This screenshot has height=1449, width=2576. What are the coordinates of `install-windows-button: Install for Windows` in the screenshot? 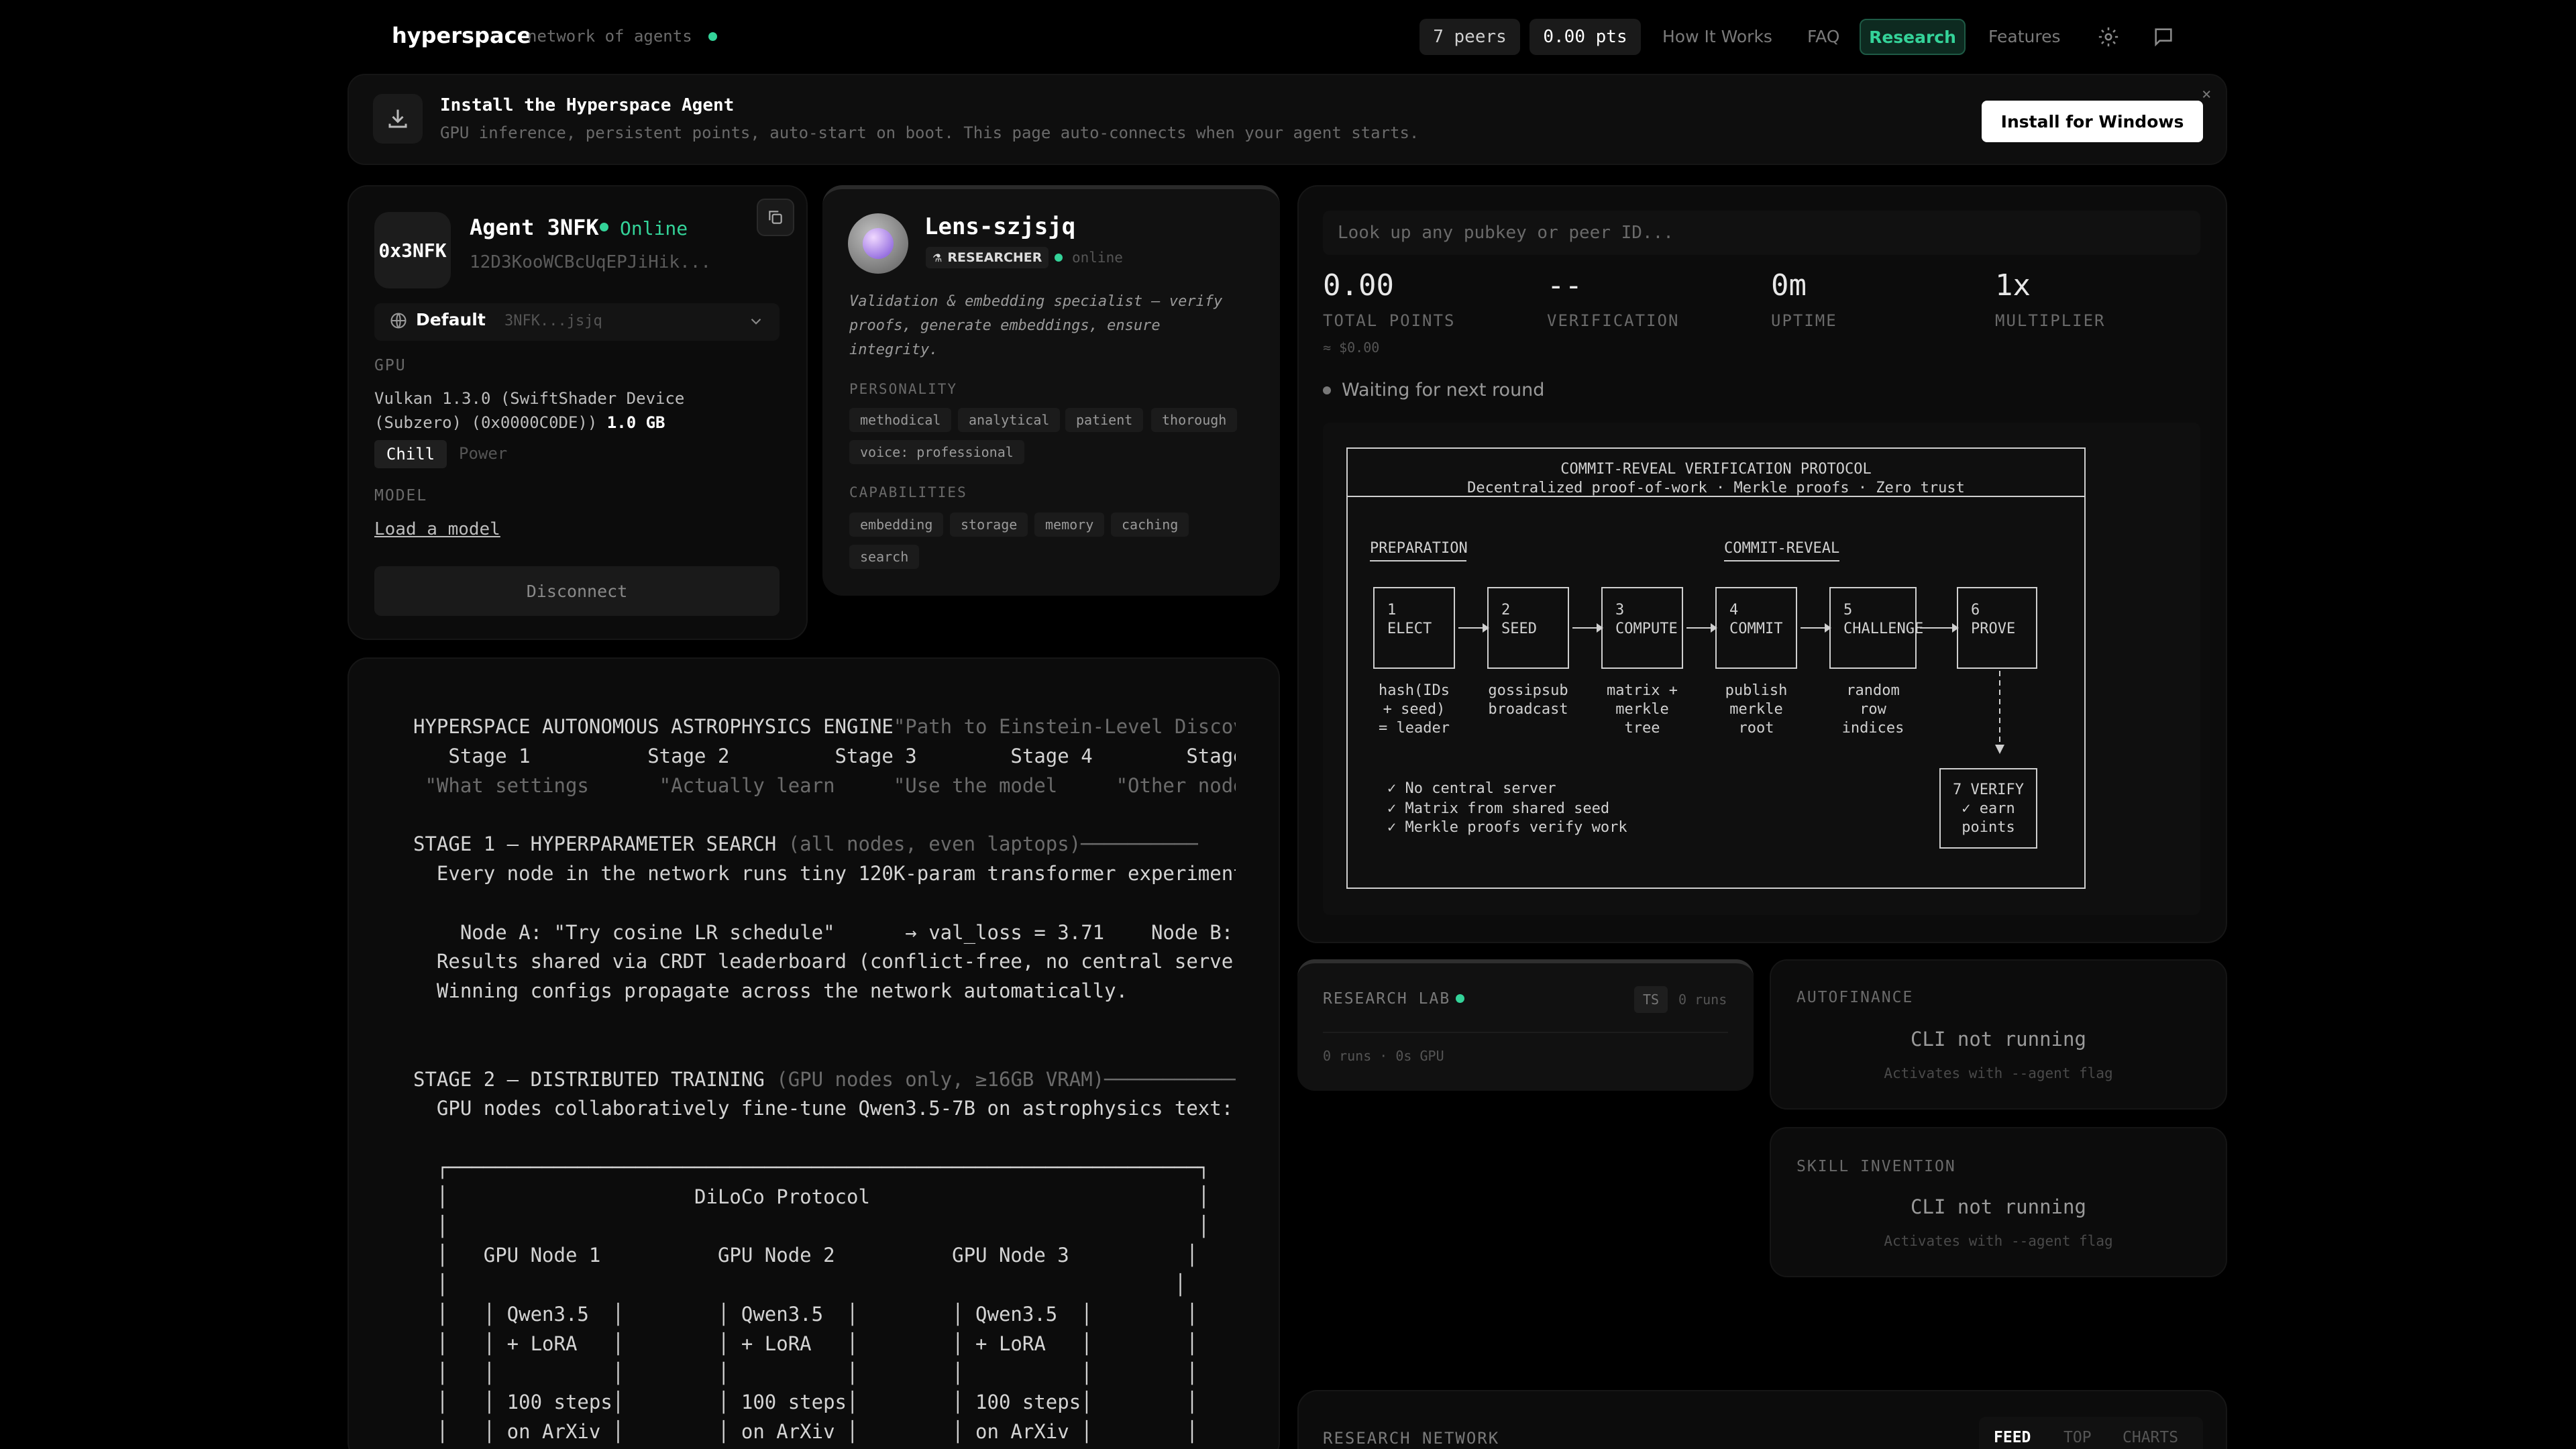 It's located at (2092, 121).